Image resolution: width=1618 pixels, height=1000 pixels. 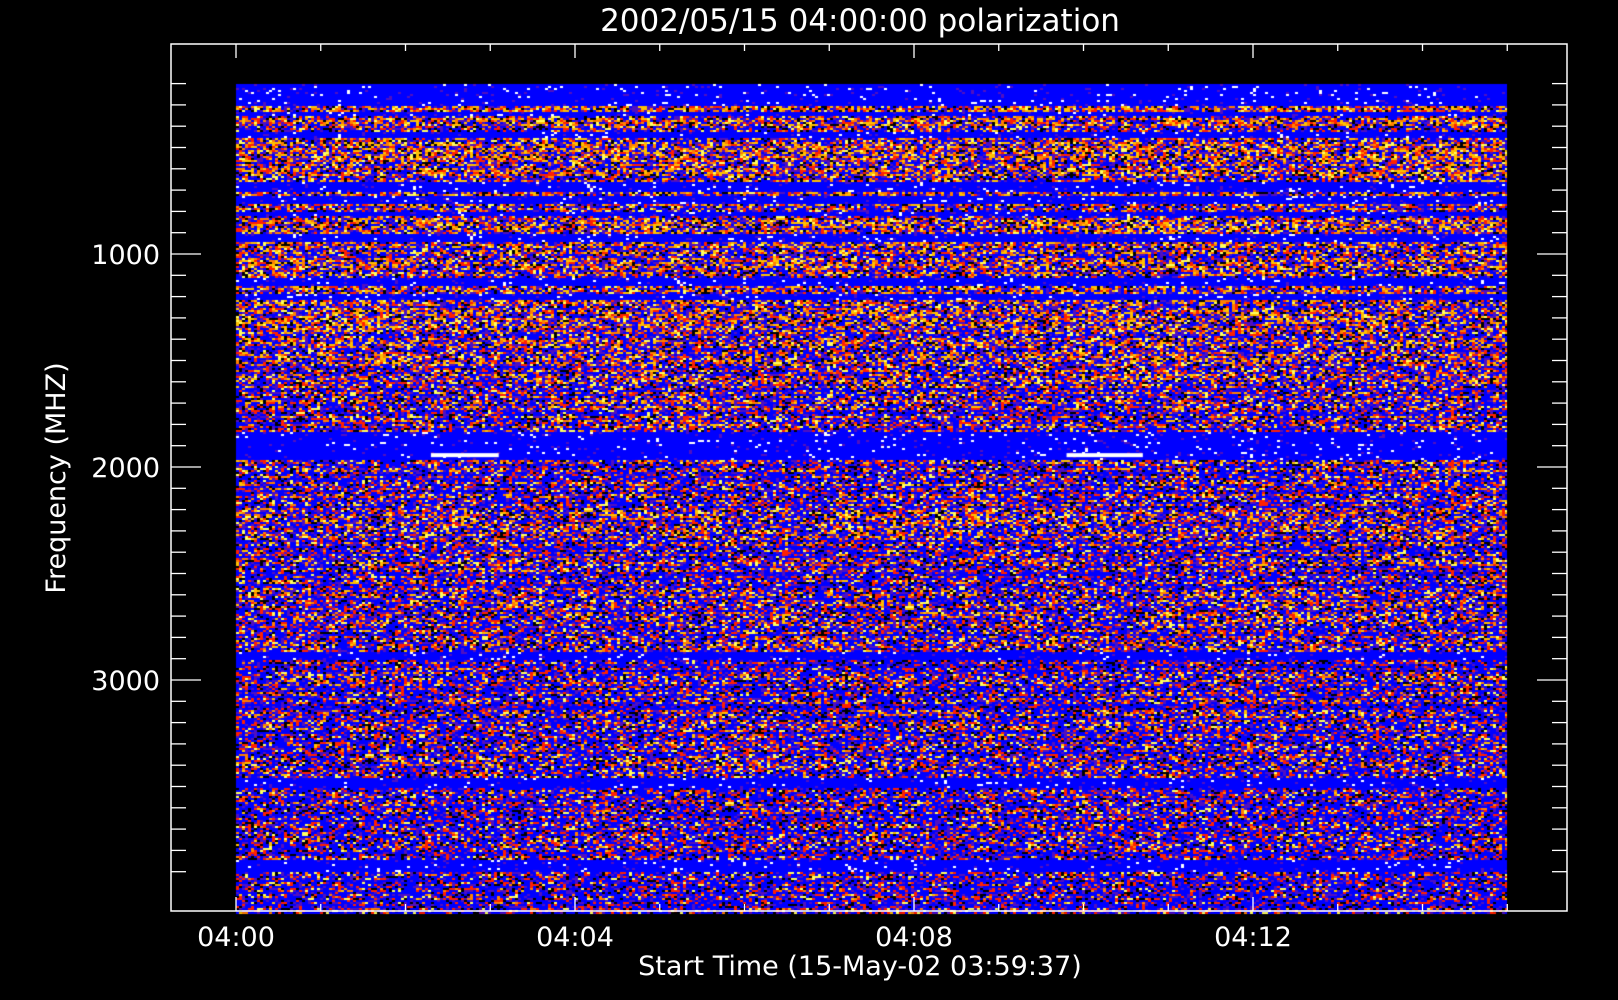 I want to click on x-tick-label: 04:04, so click(x=575, y=937).